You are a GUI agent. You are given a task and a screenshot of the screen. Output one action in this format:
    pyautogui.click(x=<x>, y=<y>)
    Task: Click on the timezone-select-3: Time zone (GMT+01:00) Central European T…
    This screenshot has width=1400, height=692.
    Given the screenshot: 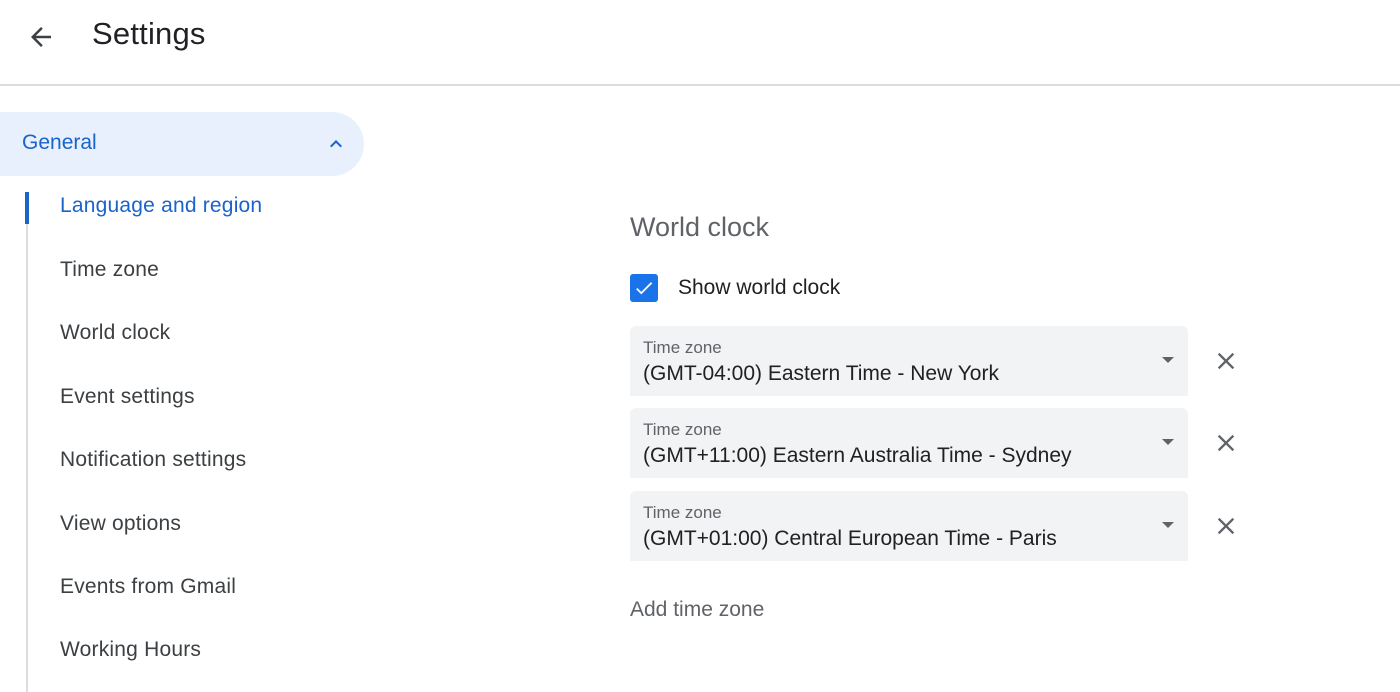 What is the action you would take?
    pyautogui.click(x=909, y=526)
    